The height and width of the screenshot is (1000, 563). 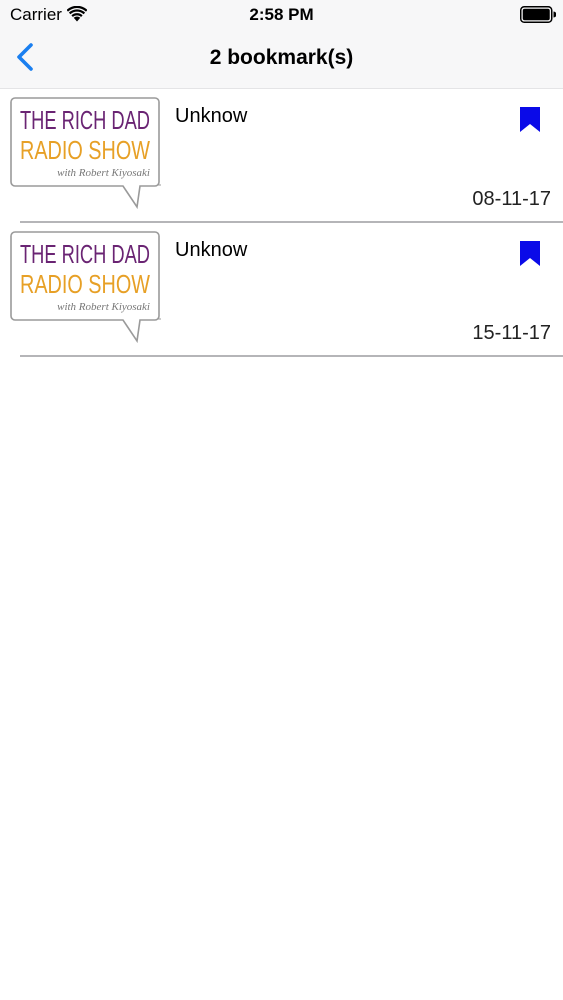 I want to click on back-button, so click(x=27, y=58).